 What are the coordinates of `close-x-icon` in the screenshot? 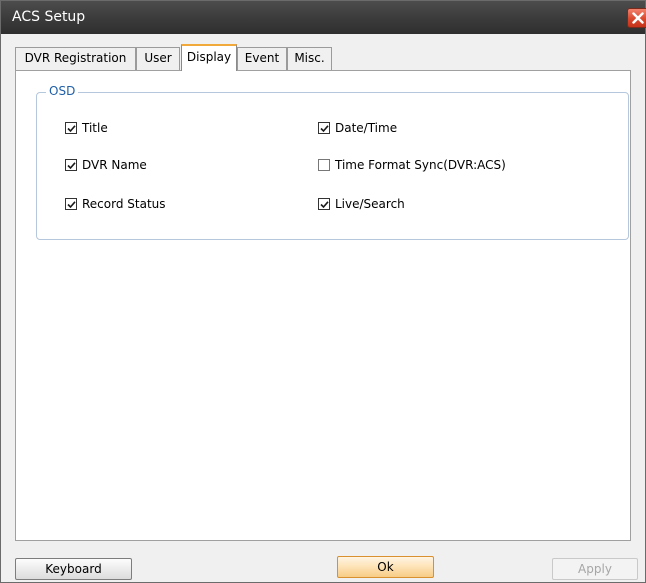 It's located at (638, 18).